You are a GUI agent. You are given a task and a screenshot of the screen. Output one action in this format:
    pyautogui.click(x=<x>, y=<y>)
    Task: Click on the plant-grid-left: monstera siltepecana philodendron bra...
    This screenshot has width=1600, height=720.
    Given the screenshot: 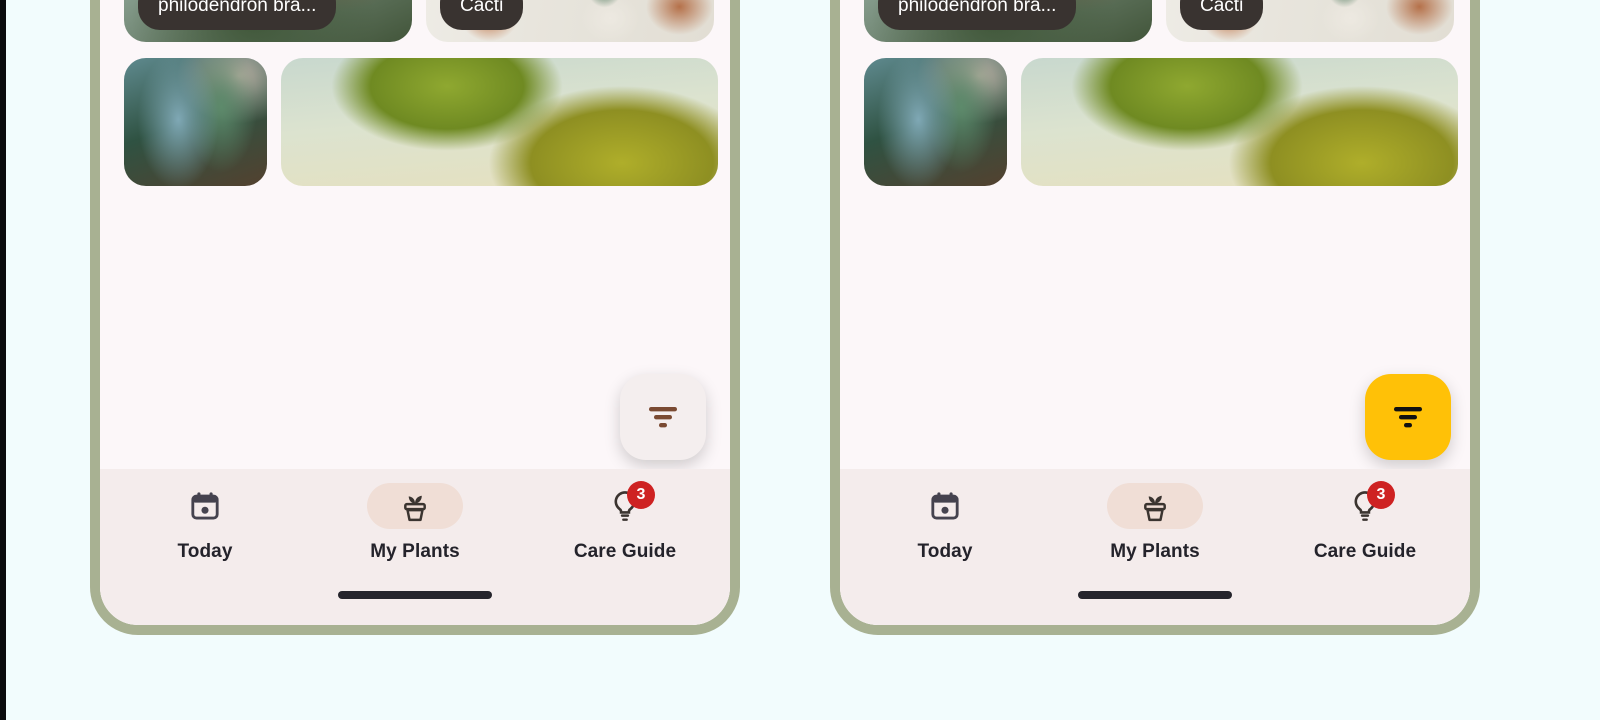 What is the action you would take?
    pyautogui.click(x=415, y=101)
    